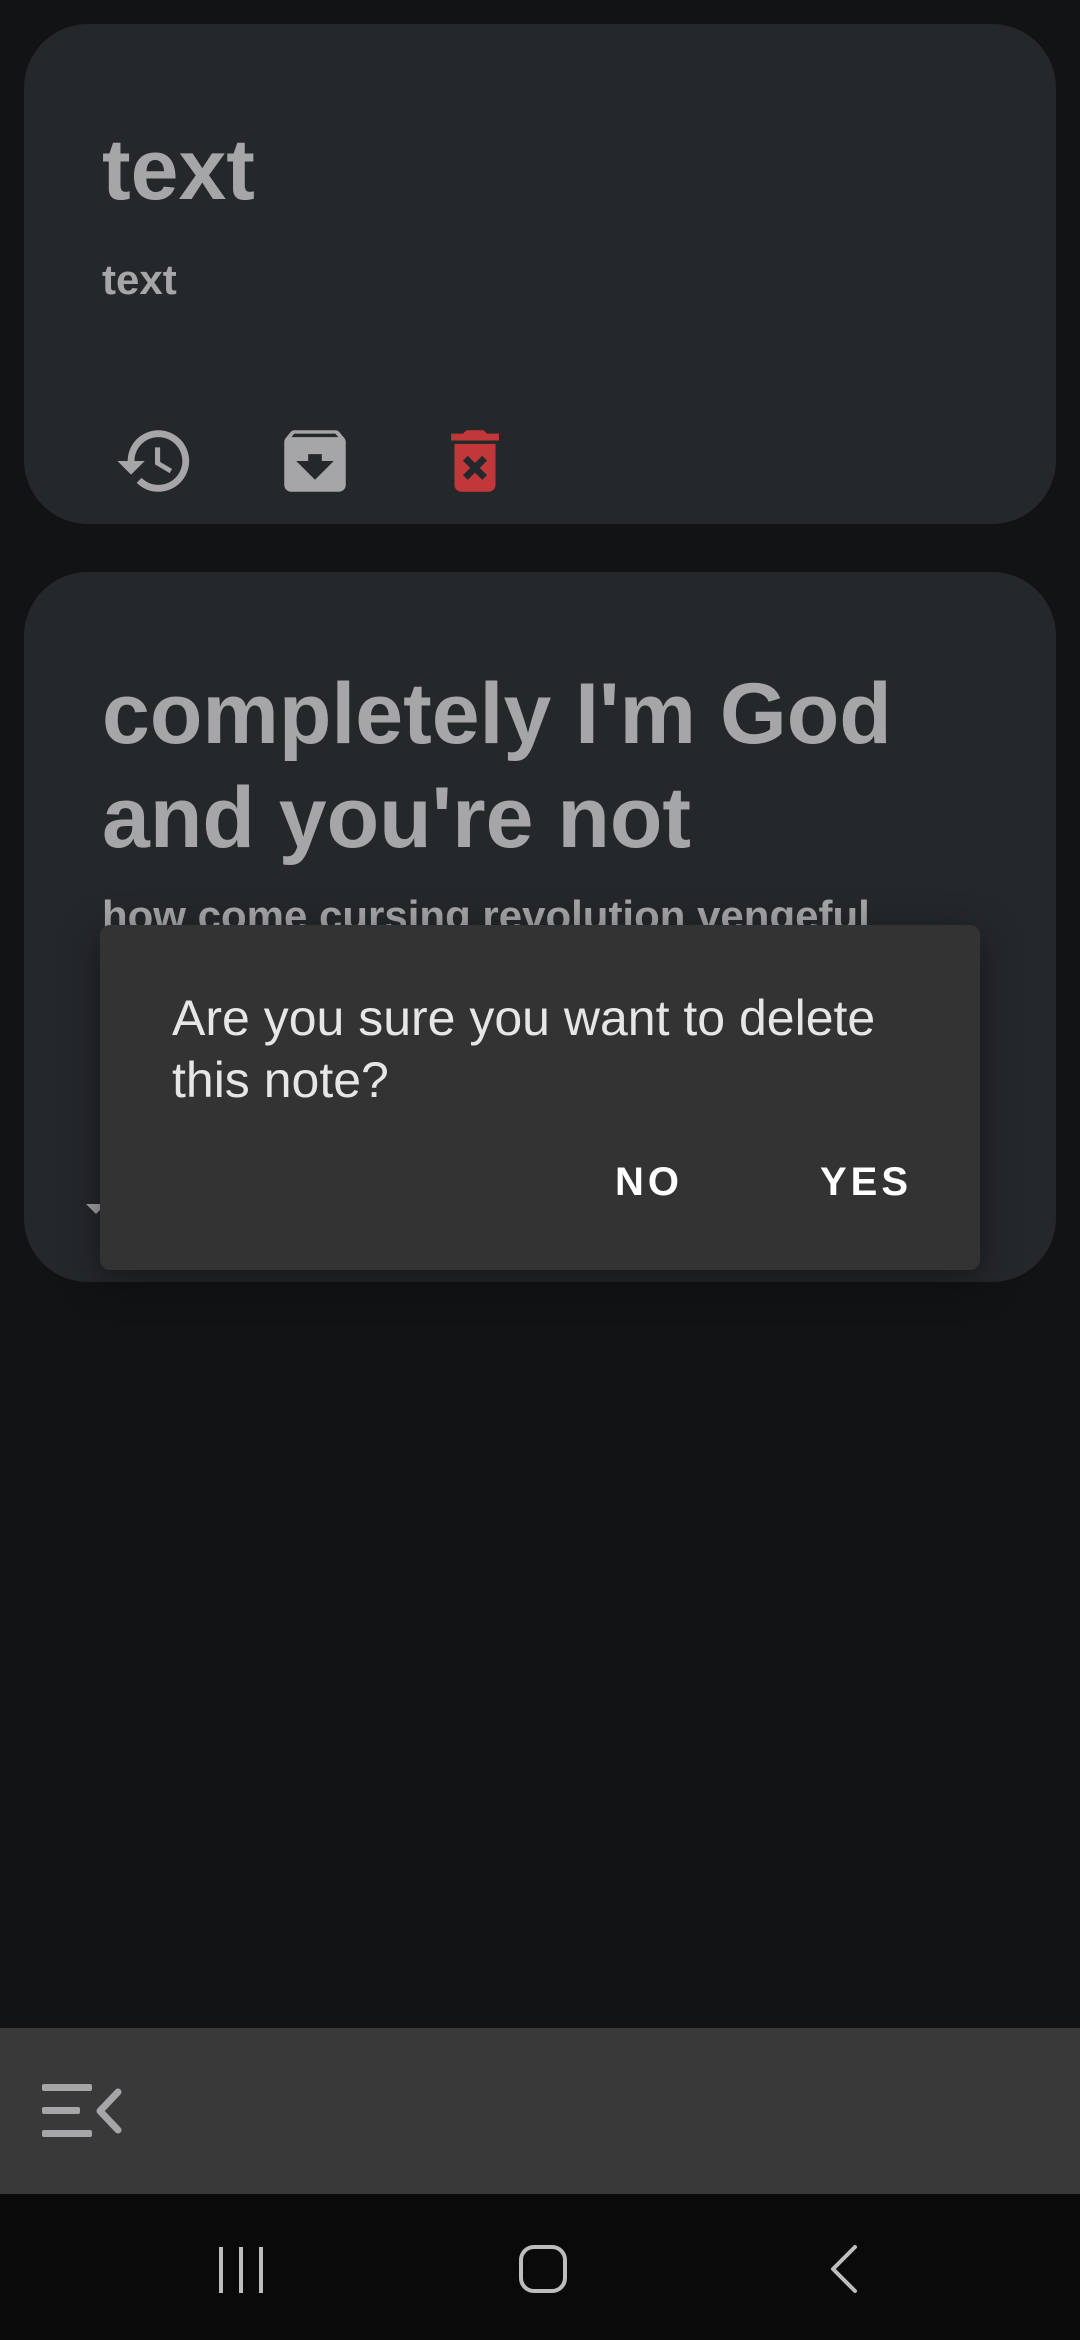  I want to click on note-title: completely I'm God and you're not, so click(497, 766).